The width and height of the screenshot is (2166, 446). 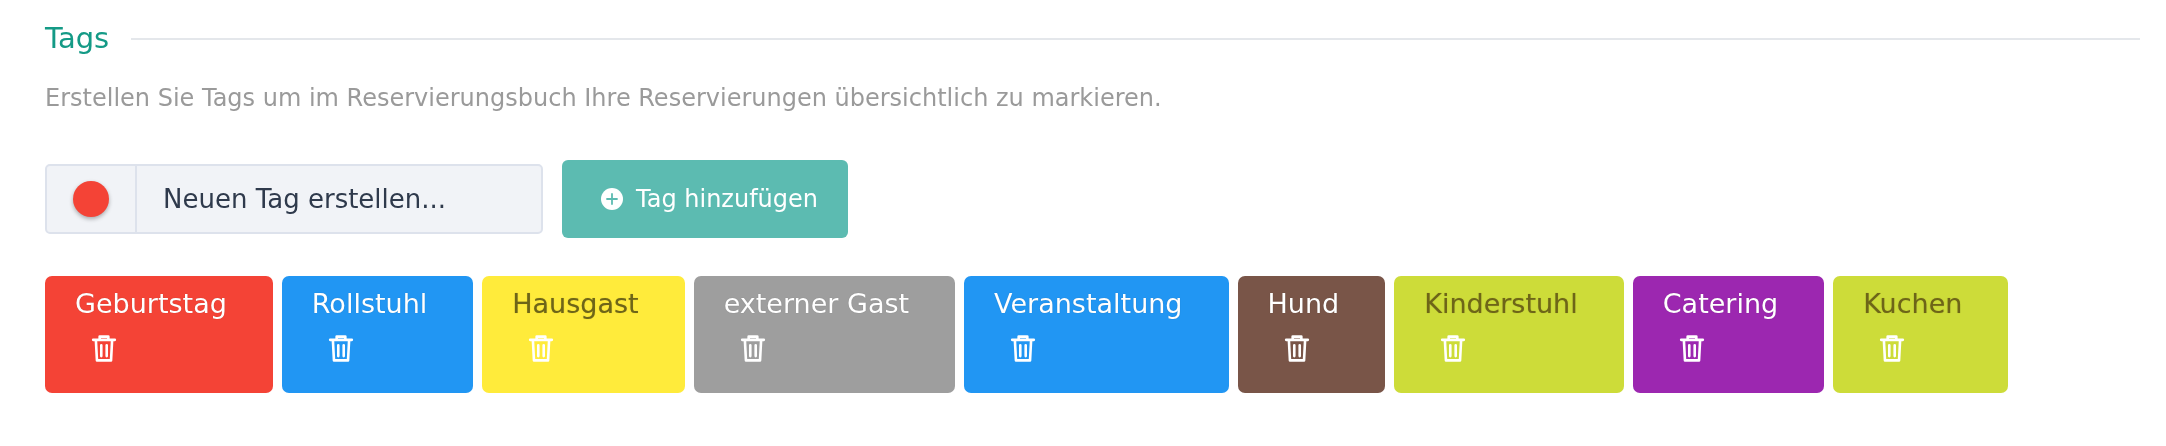 What do you see at coordinates (91, 199) in the screenshot?
I see `color-picker-dot` at bounding box center [91, 199].